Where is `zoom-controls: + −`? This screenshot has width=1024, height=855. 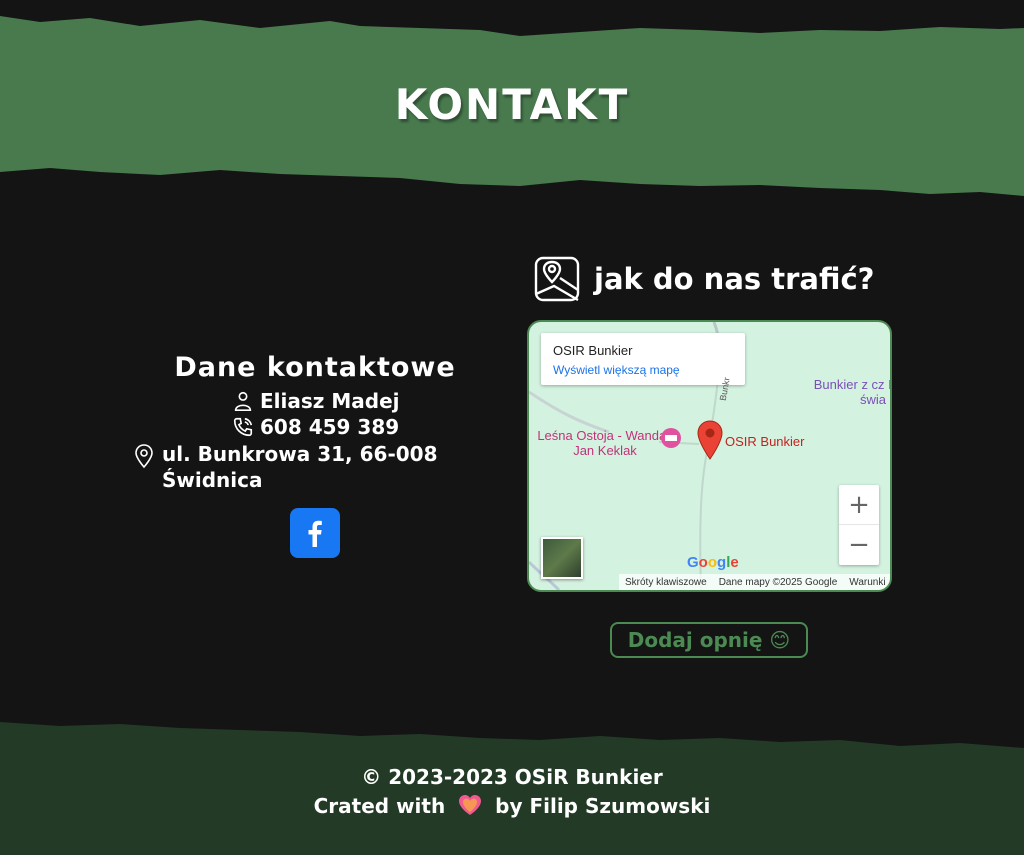 zoom-controls: + − is located at coordinates (859, 525).